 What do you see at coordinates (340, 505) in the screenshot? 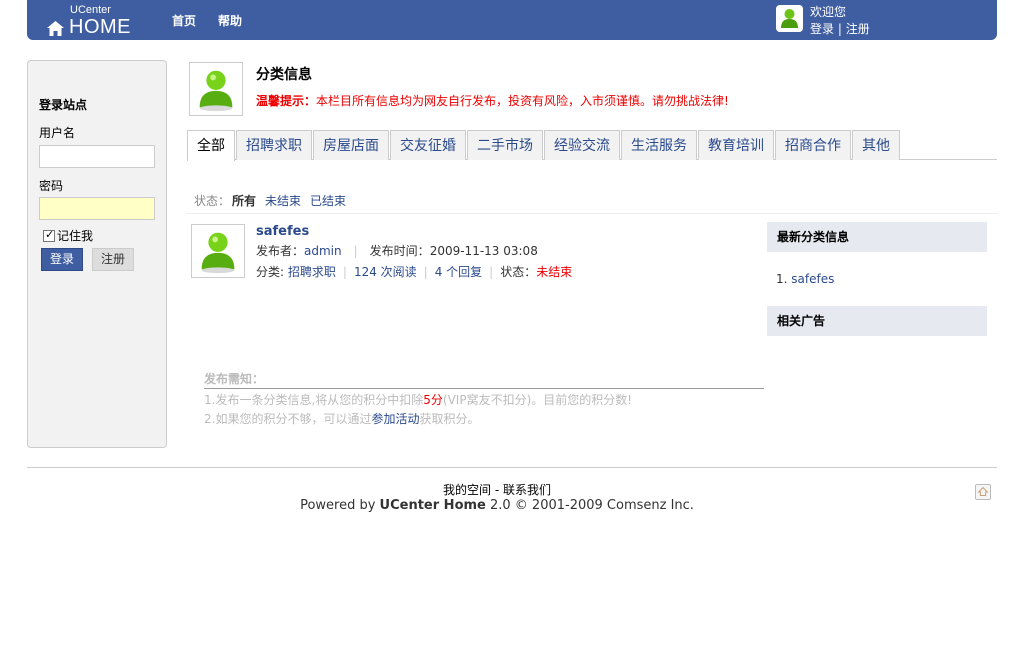
I see `powered-by-text: Powered by` at bounding box center [340, 505].